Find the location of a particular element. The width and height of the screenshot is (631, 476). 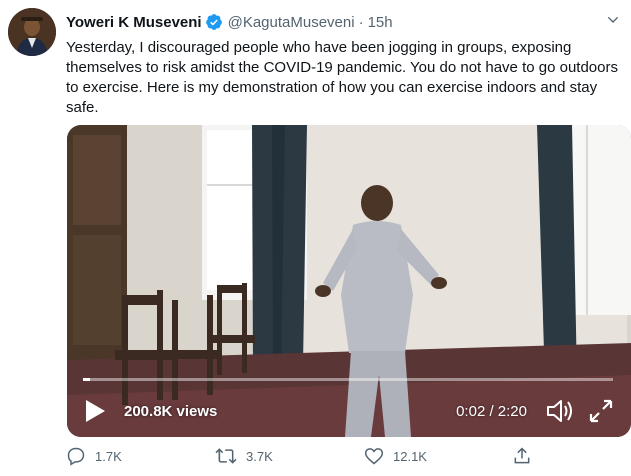

like-button: 12.1K is located at coordinates (395, 456).